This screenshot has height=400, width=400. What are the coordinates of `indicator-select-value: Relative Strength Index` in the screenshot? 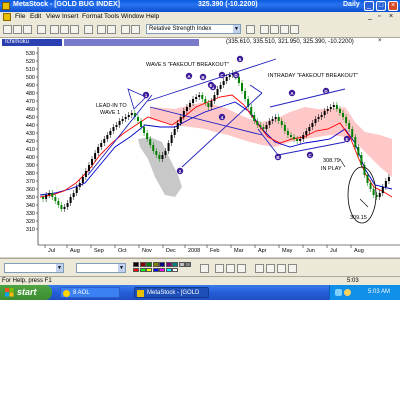 It's located at (180, 29).